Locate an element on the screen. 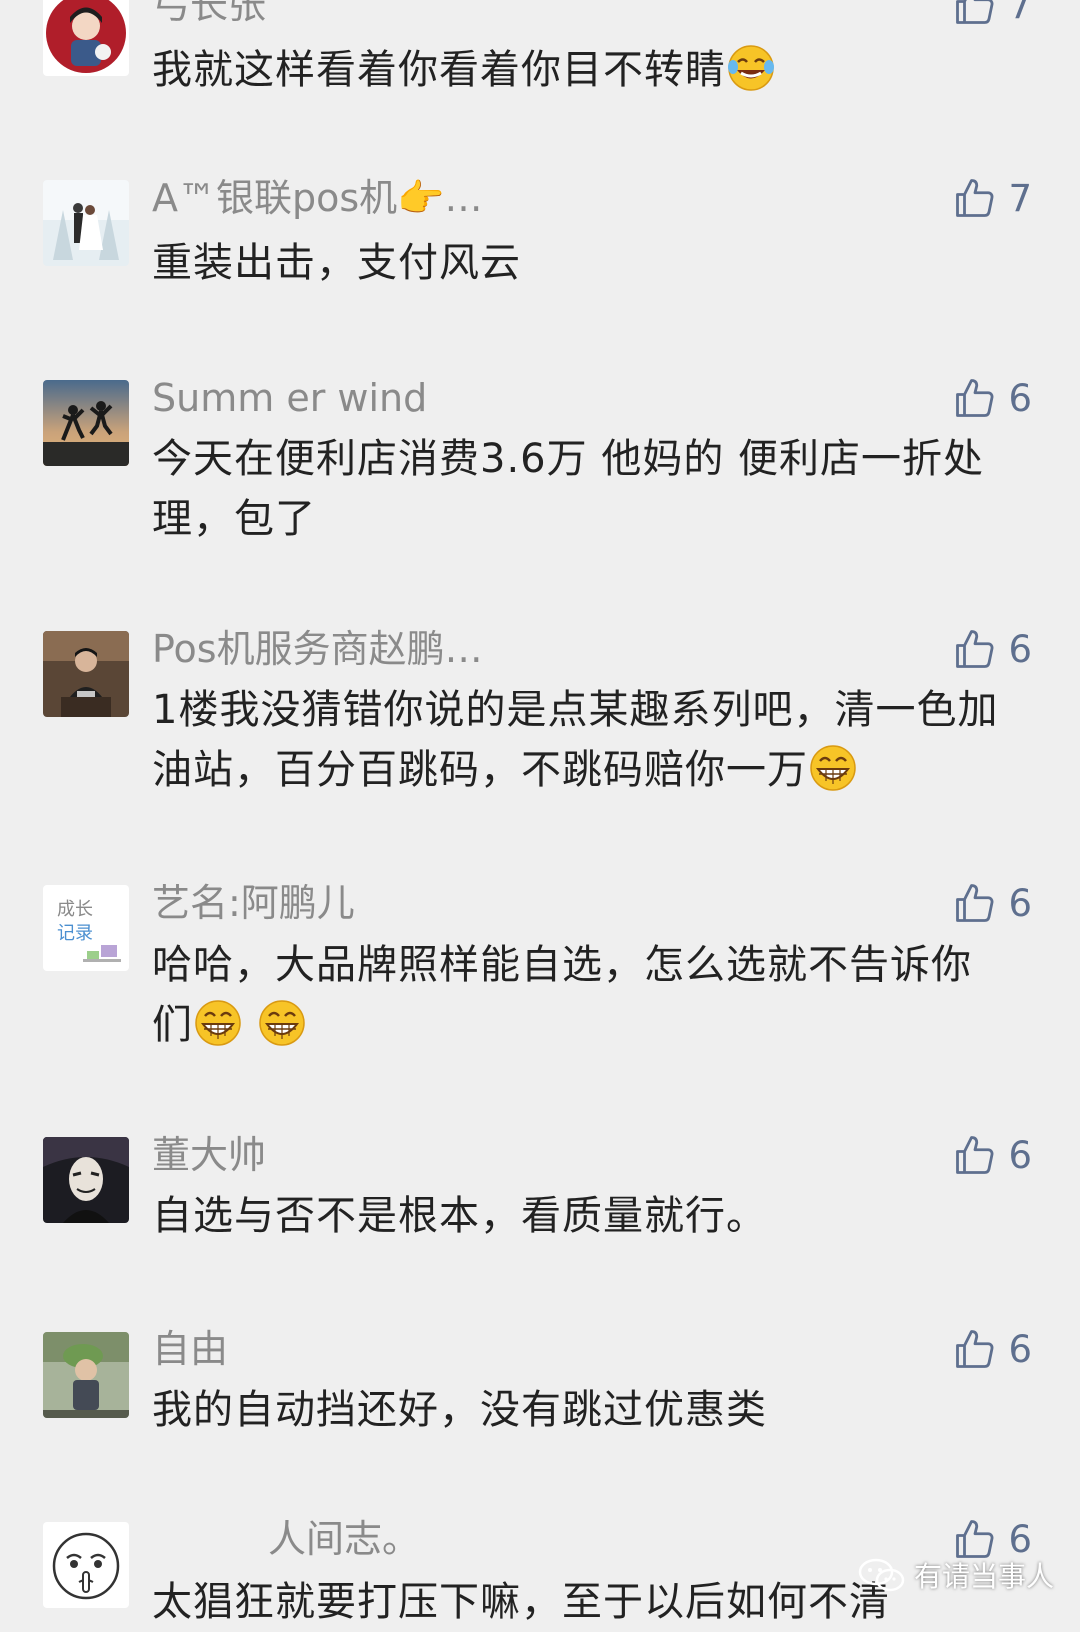 The width and height of the screenshot is (1080, 1632). comment-text: 我就这样看着你看着你目不转睛 is located at coordinates (592, 70).